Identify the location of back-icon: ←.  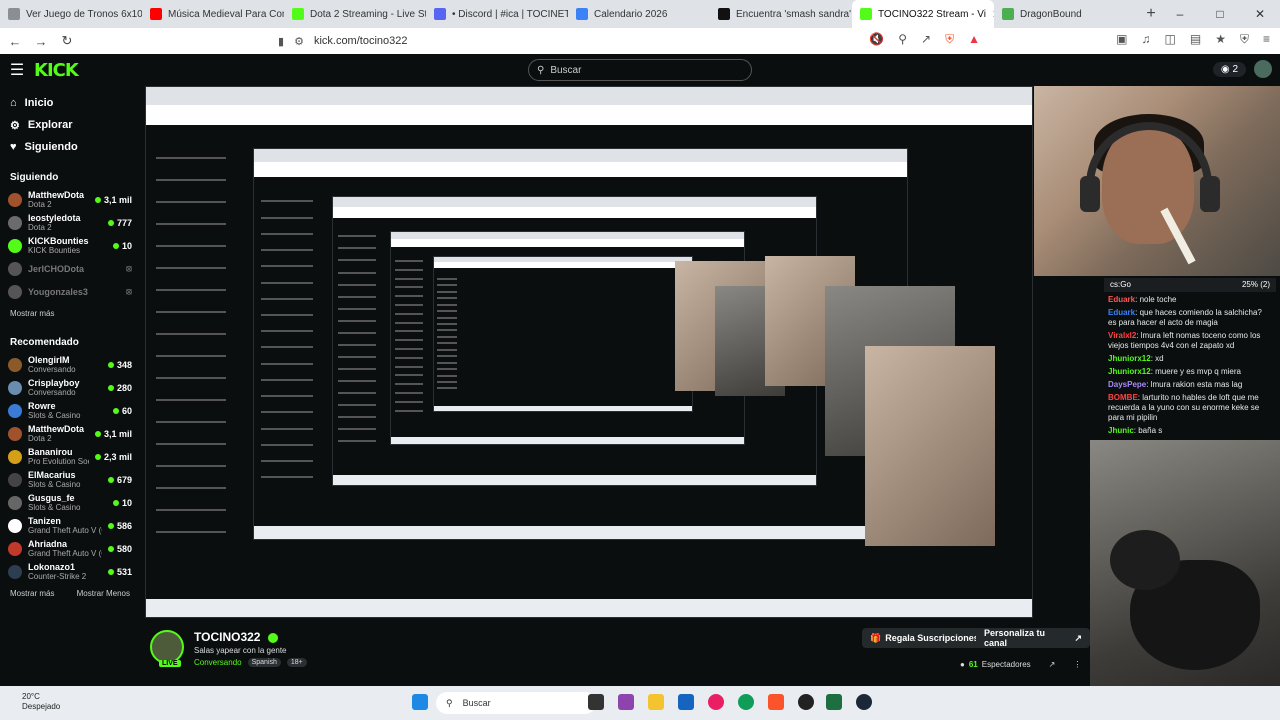
(15, 41).